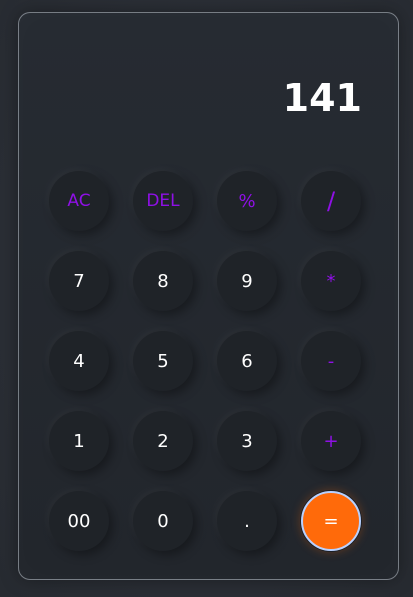 The width and height of the screenshot is (413, 597). Describe the element at coordinates (322, 98) in the screenshot. I see `calculator-display: 141` at that location.